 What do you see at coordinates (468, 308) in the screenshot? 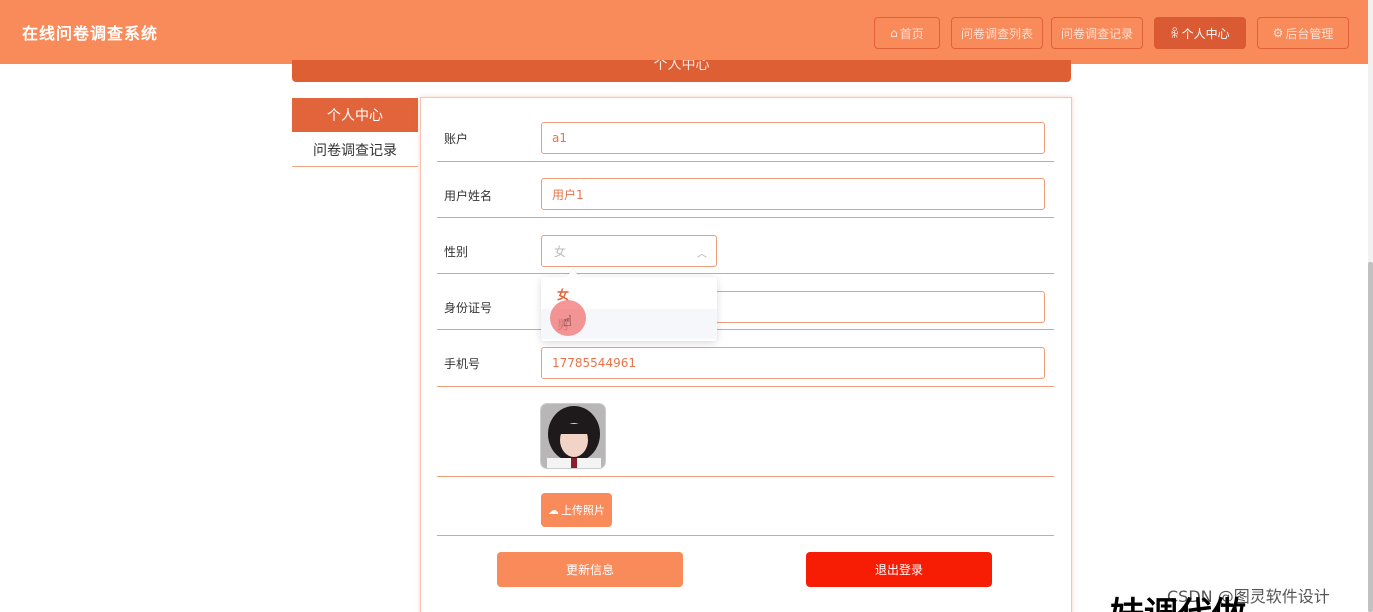
I see `idcard-label: 身份证号` at bounding box center [468, 308].